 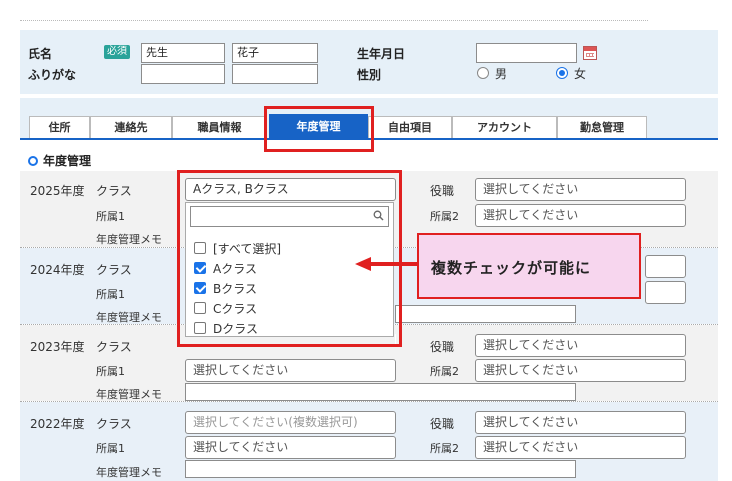 What do you see at coordinates (290, 422) in the screenshot?
I see `class-select: 選択してください(複数選択可)` at bounding box center [290, 422].